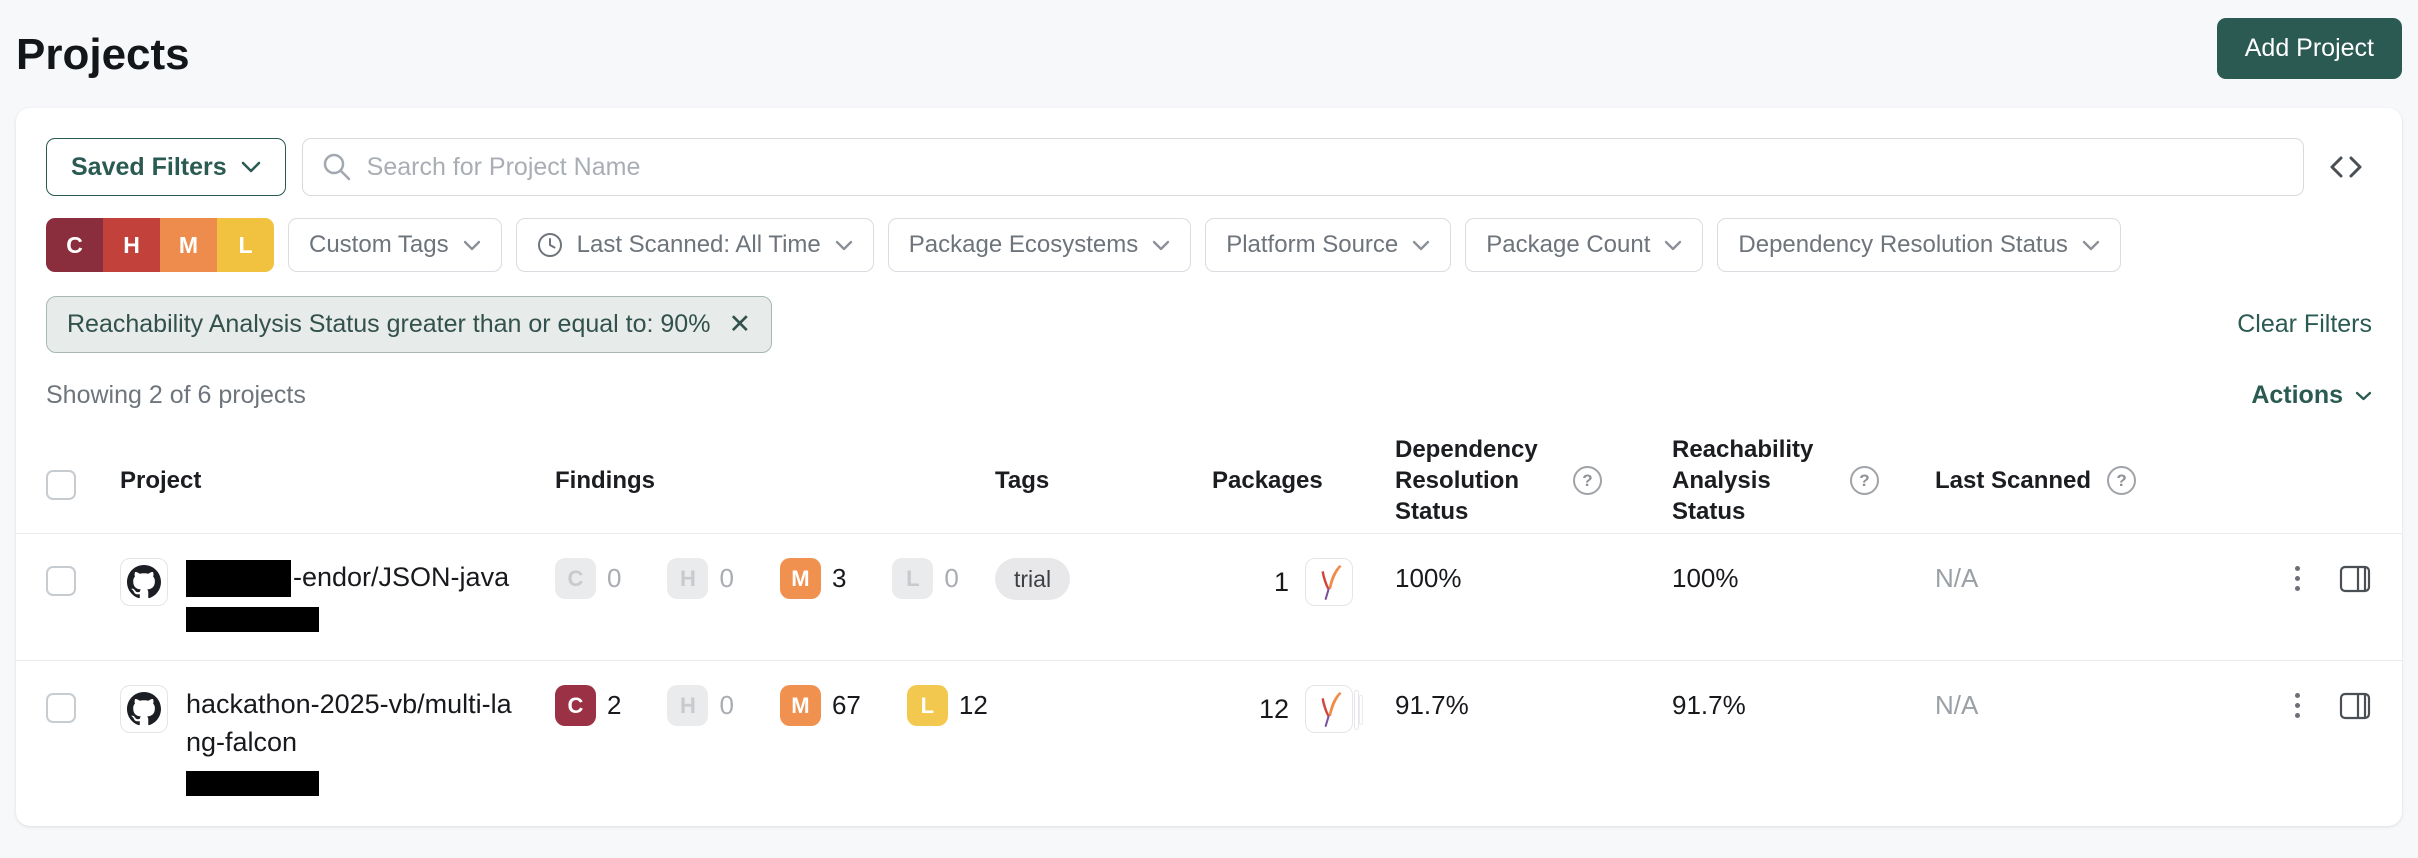  Describe the element at coordinates (1281, 581) in the screenshot. I see `package-count: 1` at that location.